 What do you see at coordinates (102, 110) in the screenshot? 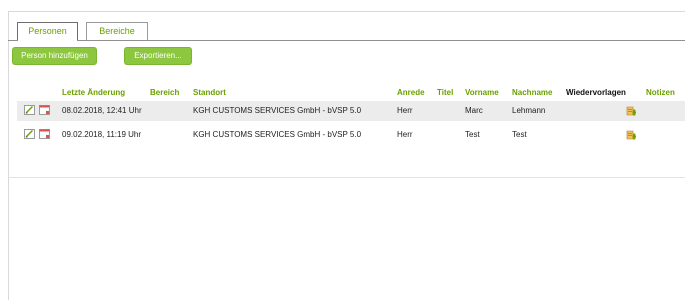
I see `last-change-cell: 08.02.2018, 12:41 Uhr` at bounding box center [102, 110].